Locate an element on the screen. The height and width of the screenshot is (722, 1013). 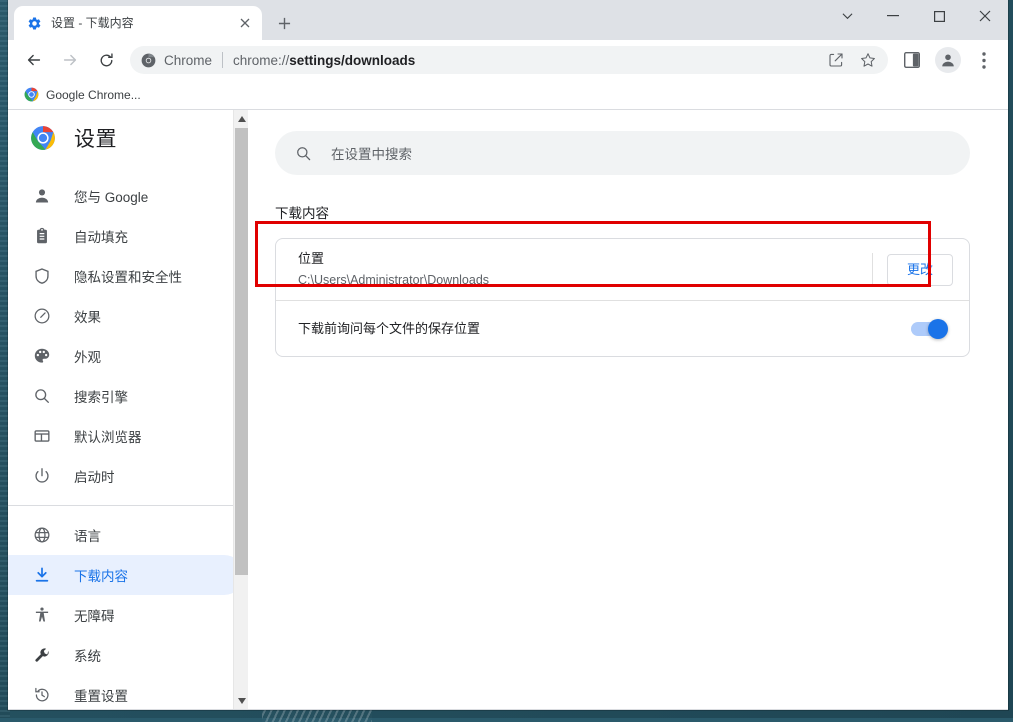
profile-avatar-icon is located at coordinates (948, 60).